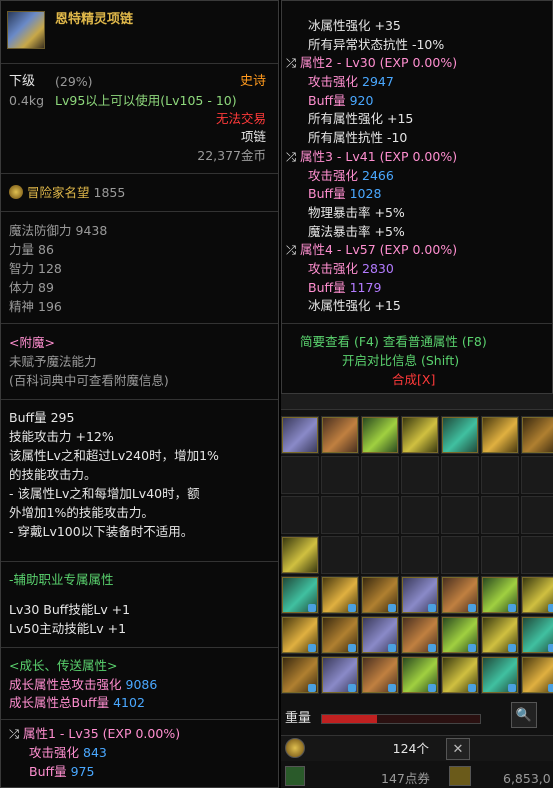  I want to click on right-ice-line: 冰属性强化 +35, so click(354, 25).